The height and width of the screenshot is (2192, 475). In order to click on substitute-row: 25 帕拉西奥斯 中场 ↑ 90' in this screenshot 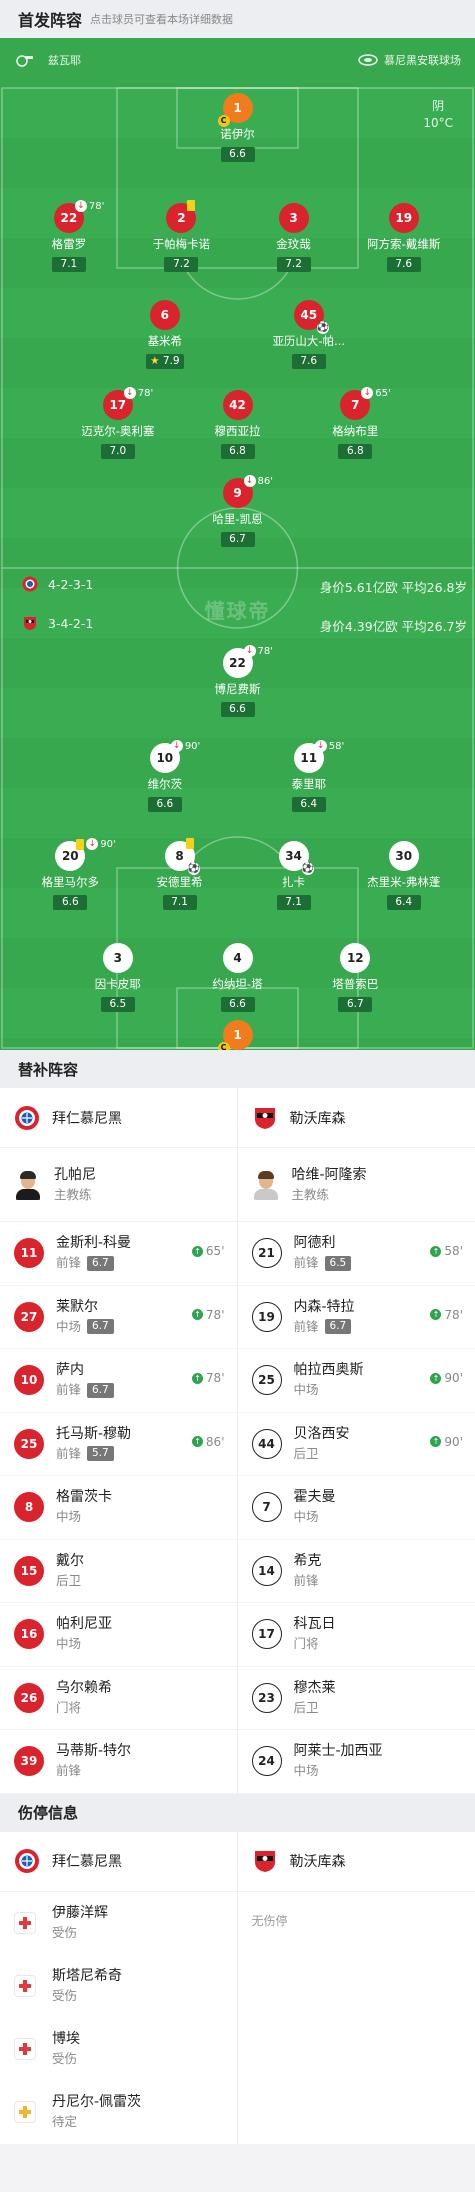, I will do `click(356, 1381)`.